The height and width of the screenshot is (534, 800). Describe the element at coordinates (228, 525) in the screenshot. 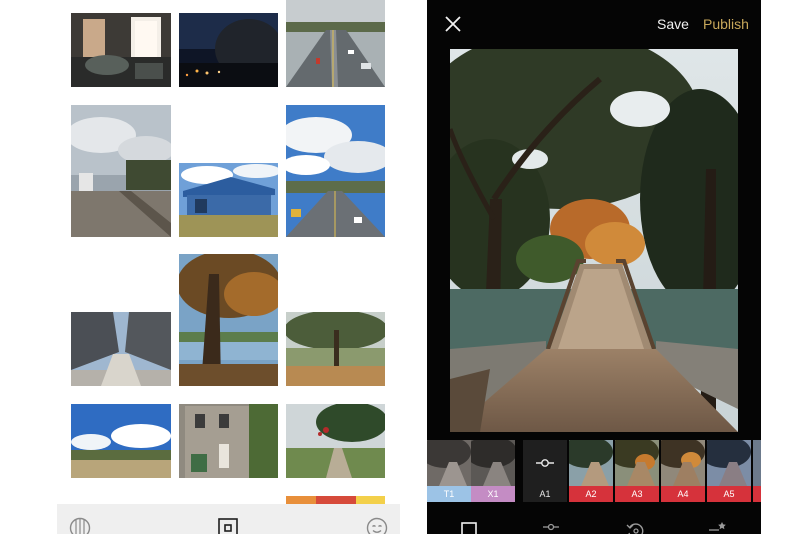

I see `library-icon` at that location.